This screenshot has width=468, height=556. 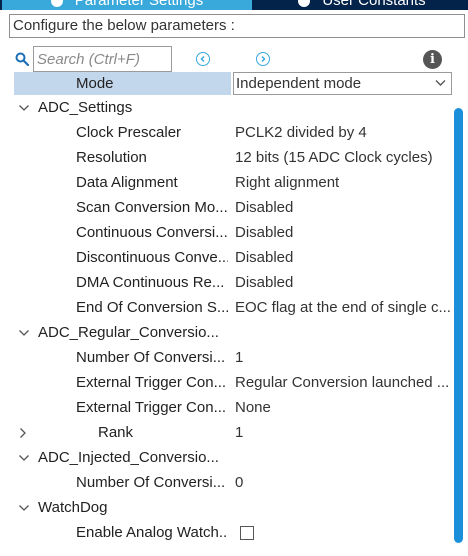 I want to click on search-icon, so click(x=22, y=59).